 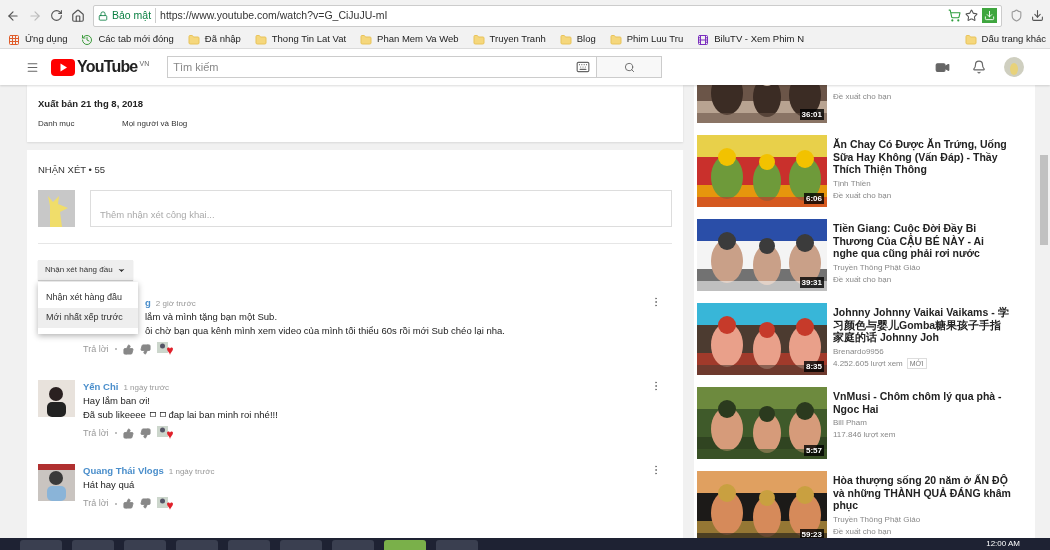 I want to click on cart-icon, so click(x=954, y=15).